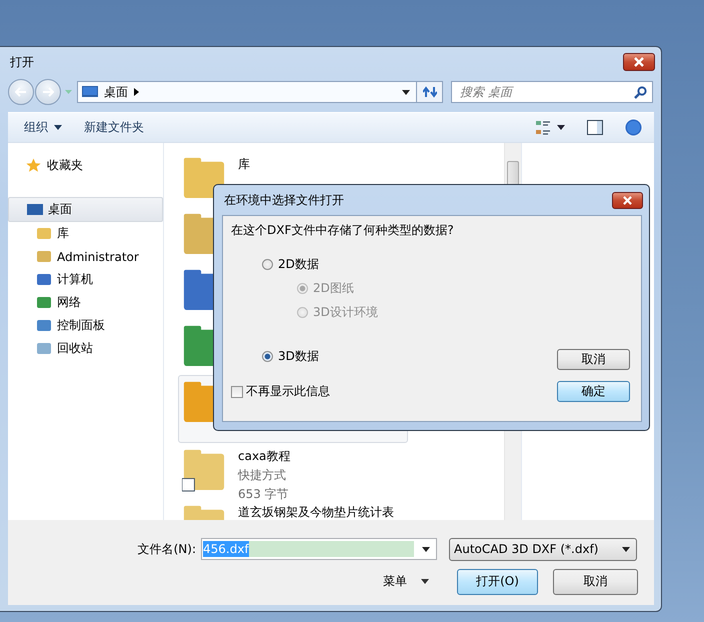 This screenshot has height=622, width=704. Describe the element at coordinates (166, 549) in the screenshot. I see `filename-label: 文件名(N):` at that location.